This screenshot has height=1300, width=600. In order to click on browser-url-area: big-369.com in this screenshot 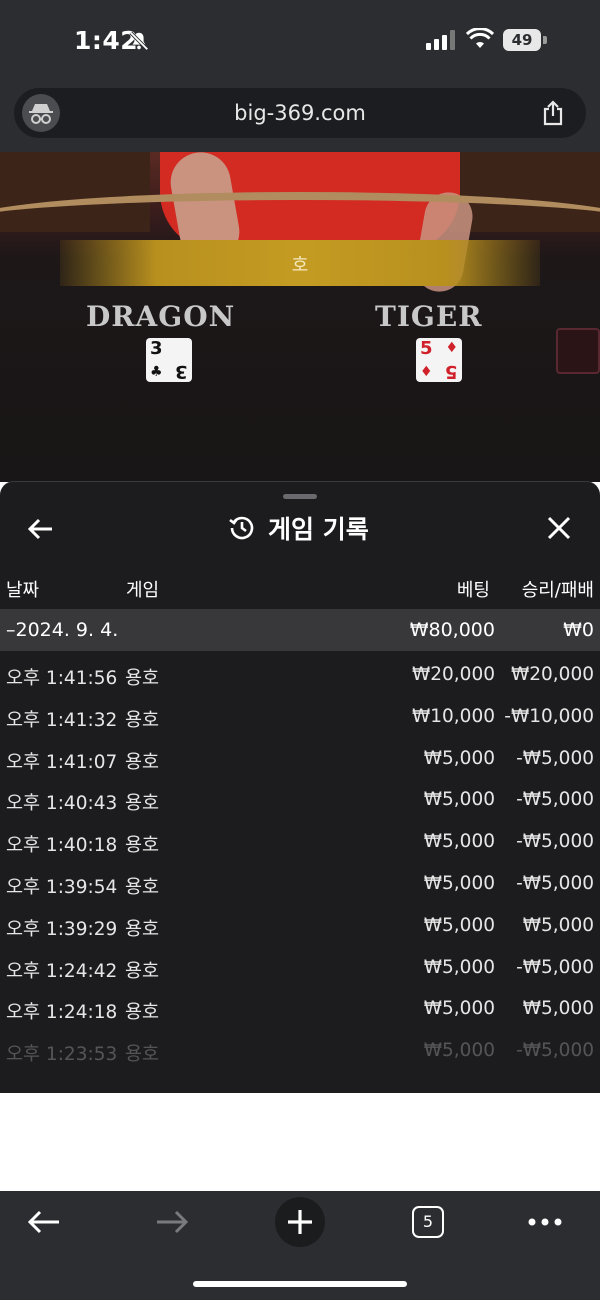, I will do `click(300, 116)`.